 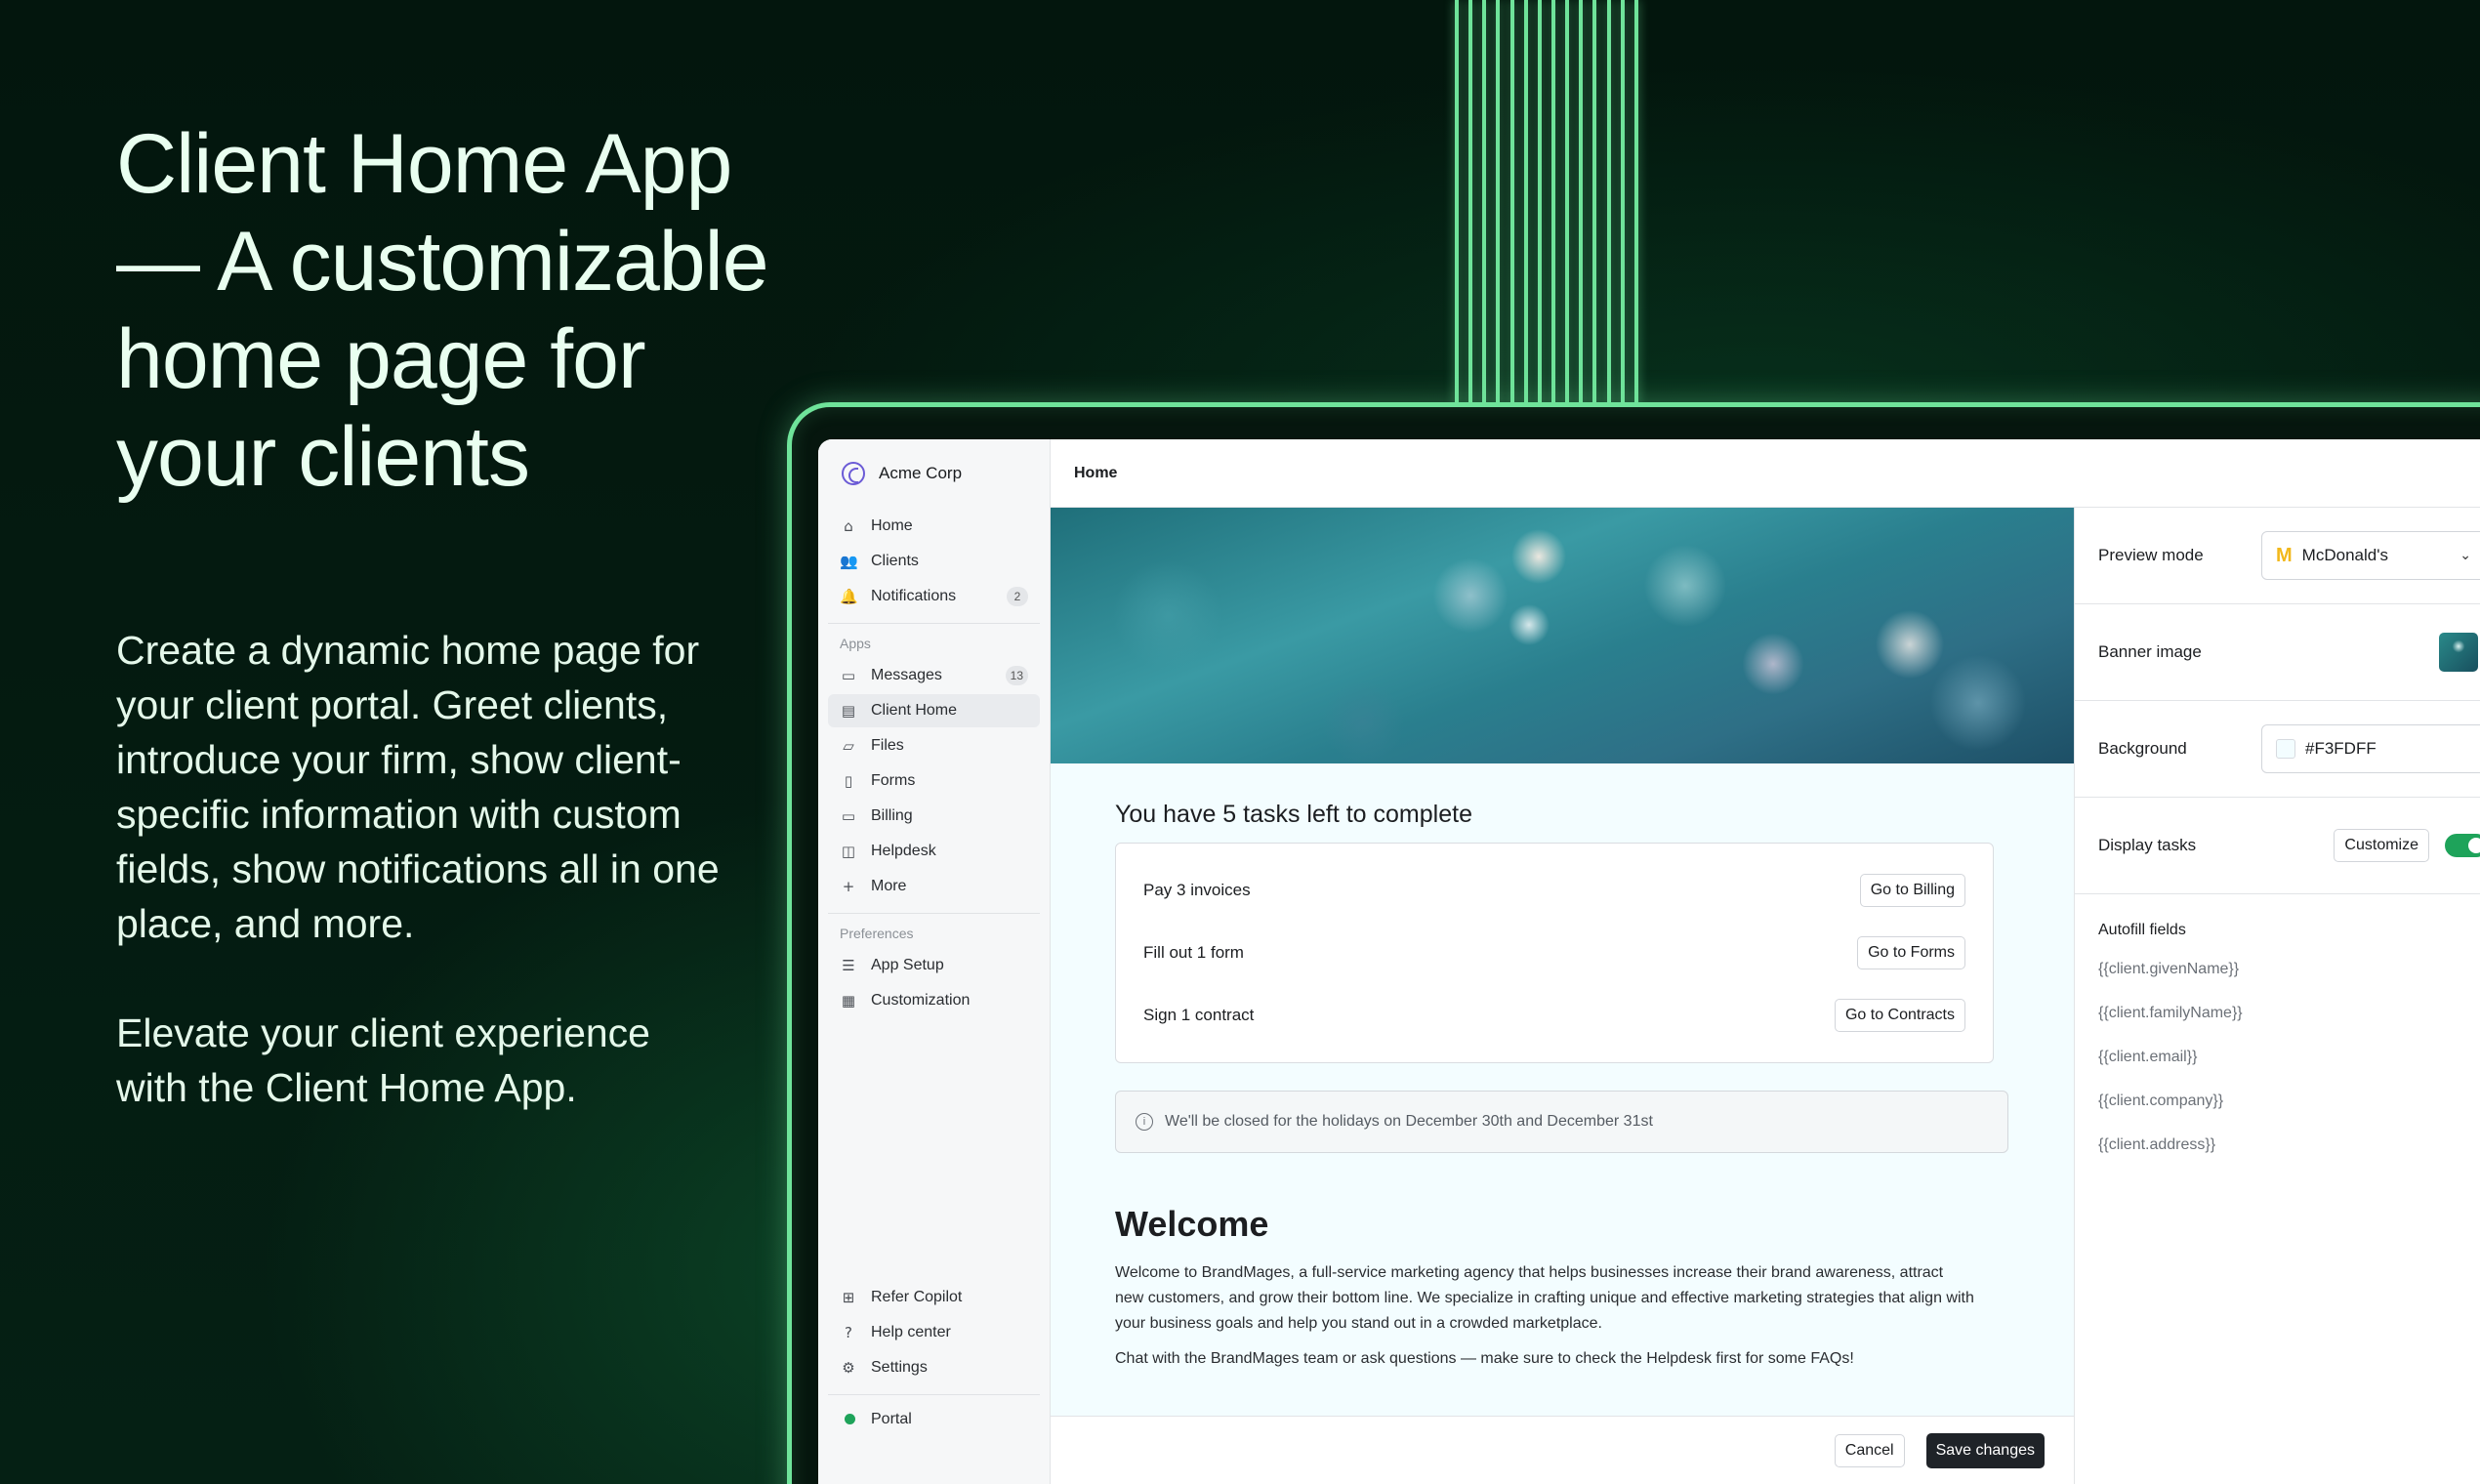 I want to click on sidebar-item-label: Notifications, so click(x=914, y=596).